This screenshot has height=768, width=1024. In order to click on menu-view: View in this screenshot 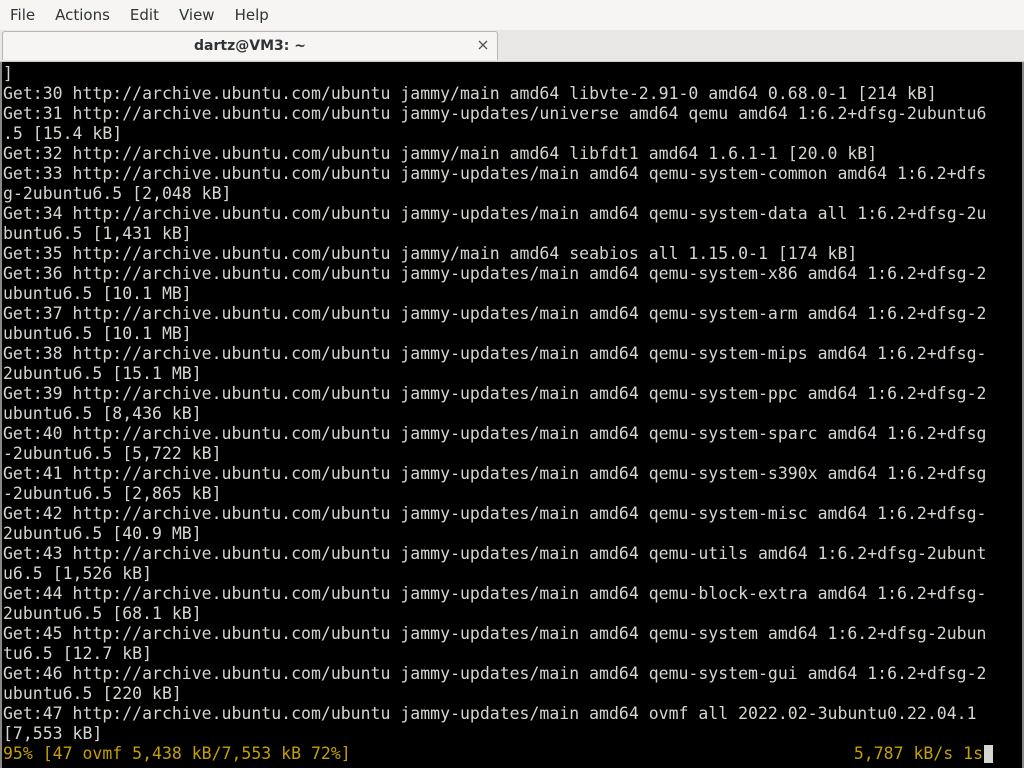, I will do `click(197, 15)`.